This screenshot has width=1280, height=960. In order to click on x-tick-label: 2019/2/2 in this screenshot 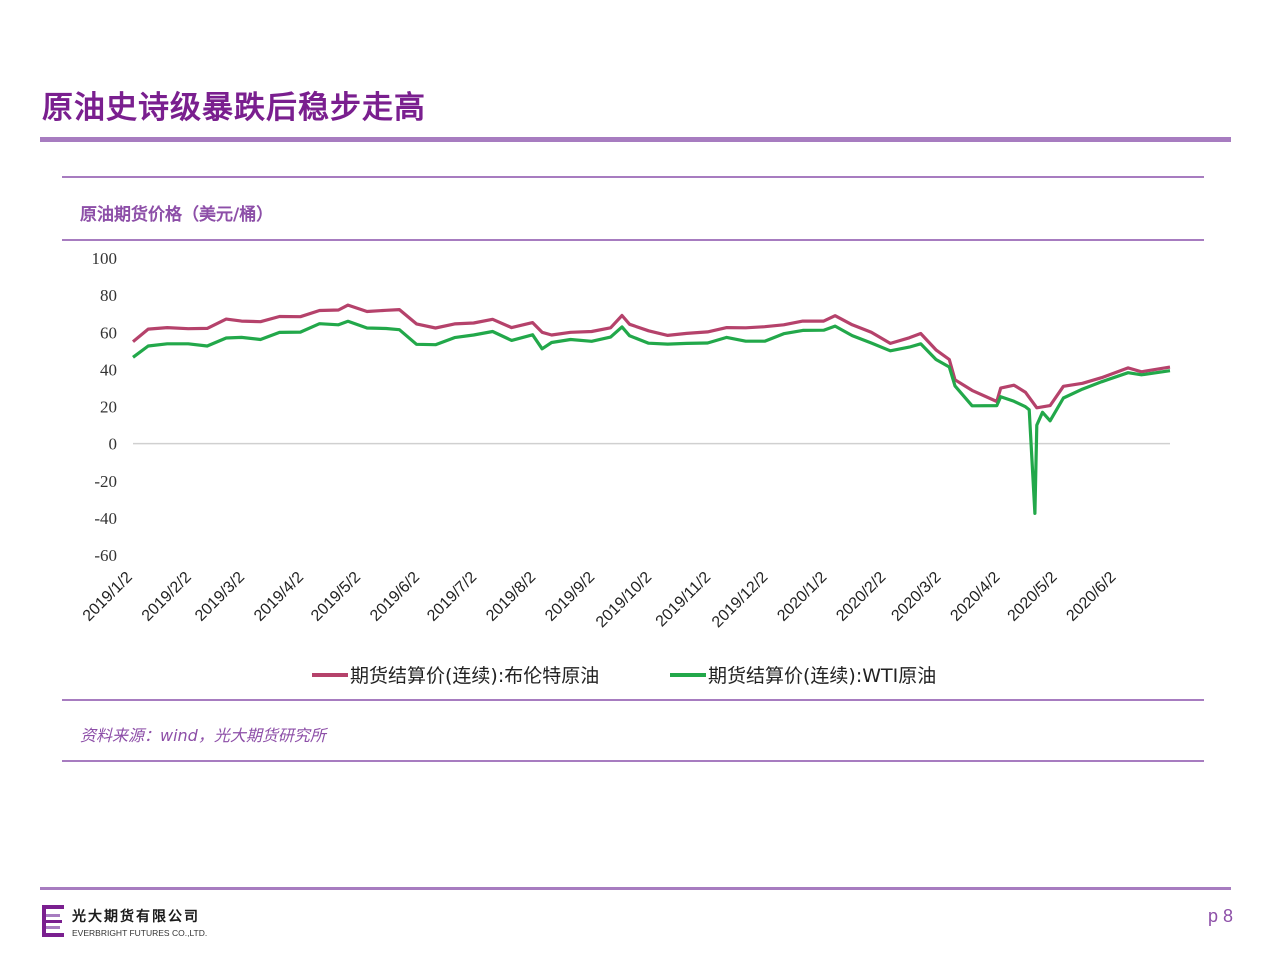, I will do `click(167, 597)`.